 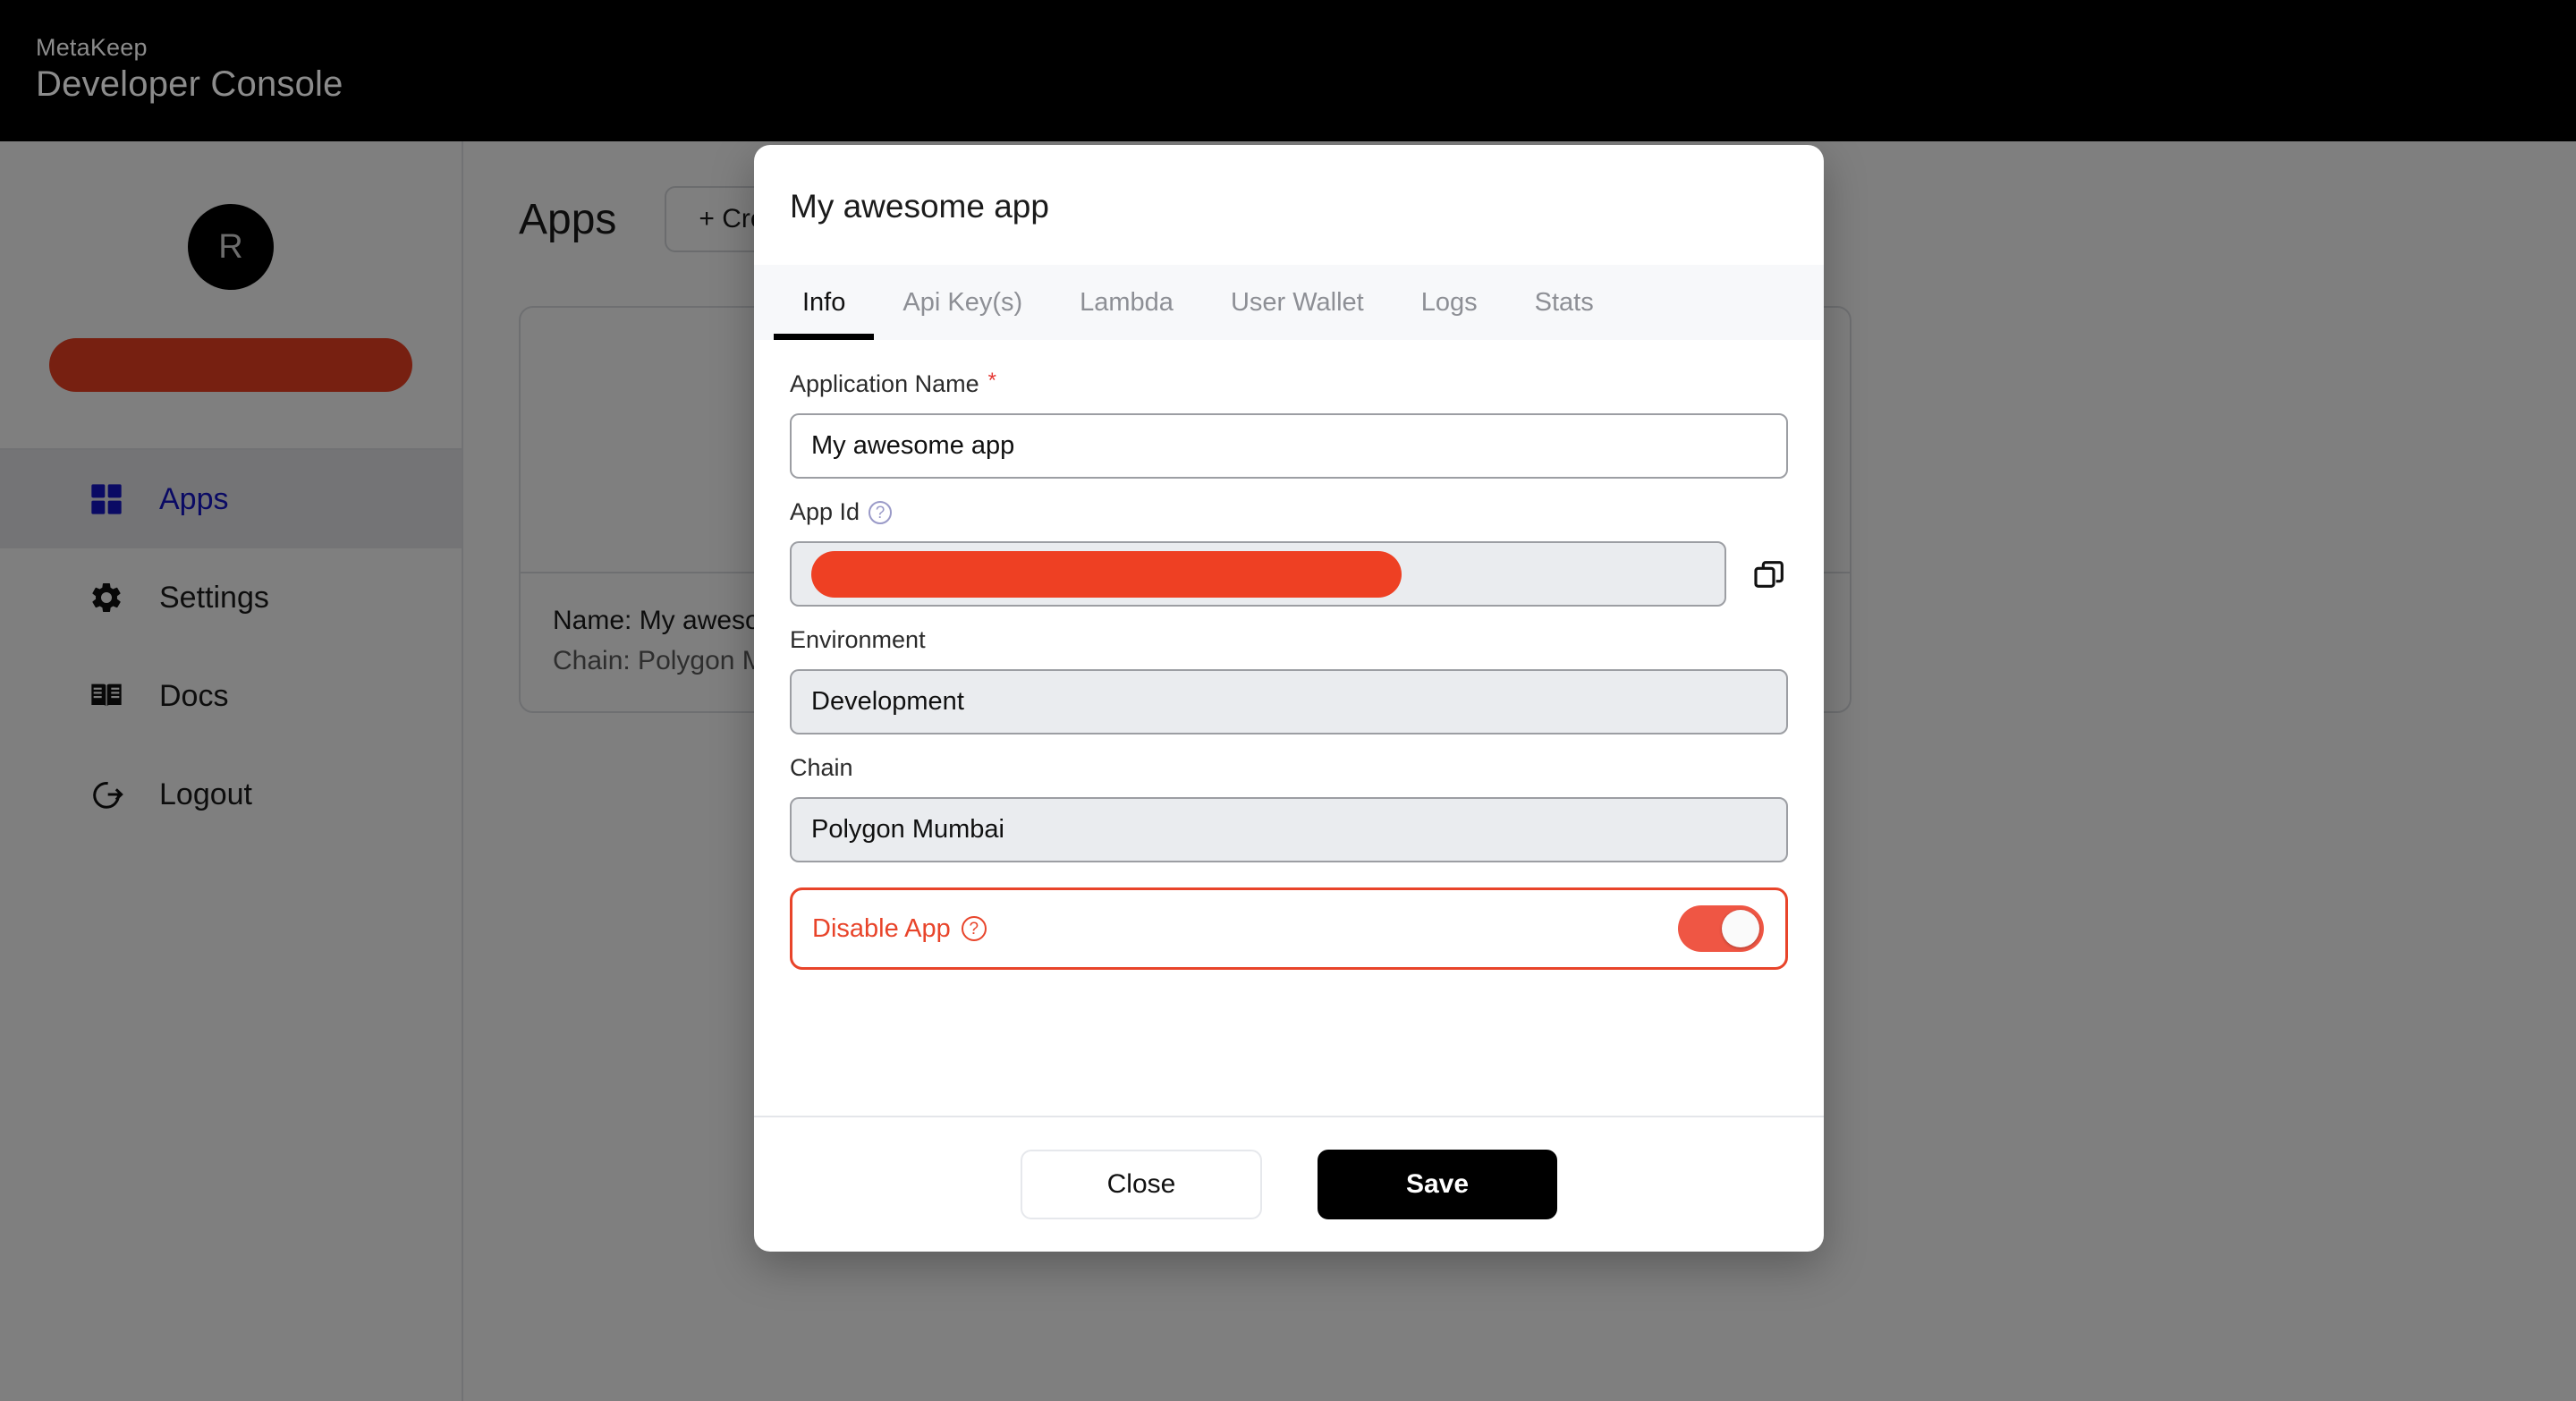 I want to click on tab-user-wallet: User Wallet, so click(x=1297, y=302).